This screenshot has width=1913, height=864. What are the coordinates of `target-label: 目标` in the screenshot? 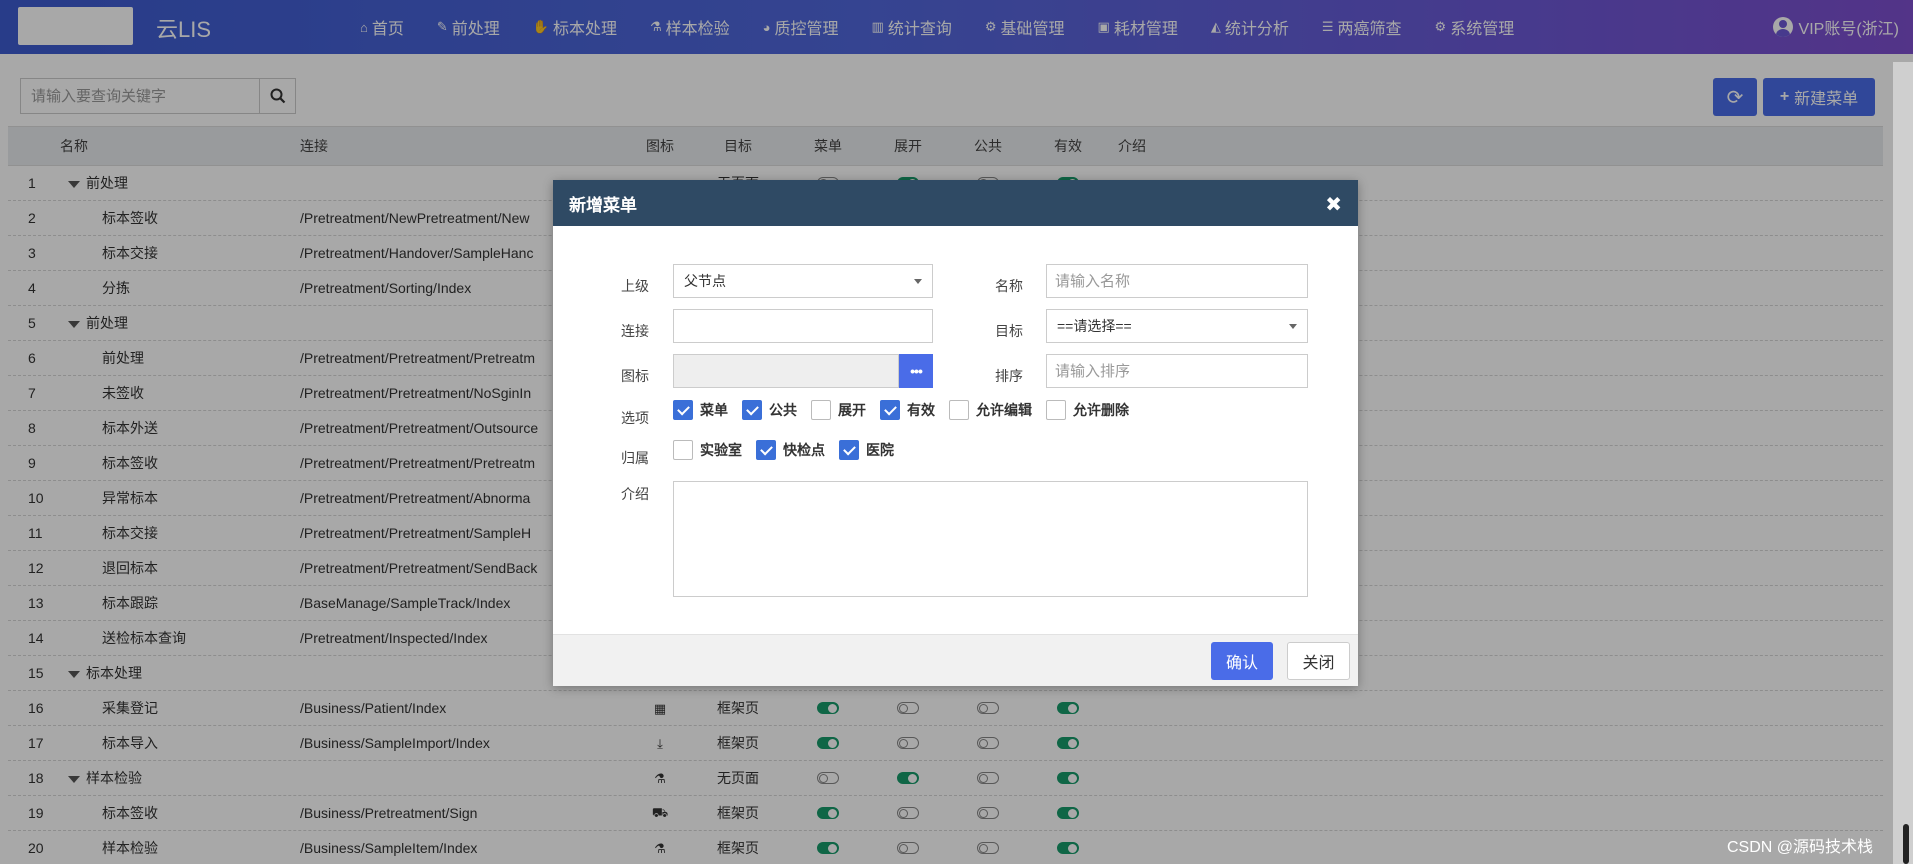 It's located at (1009, 331).